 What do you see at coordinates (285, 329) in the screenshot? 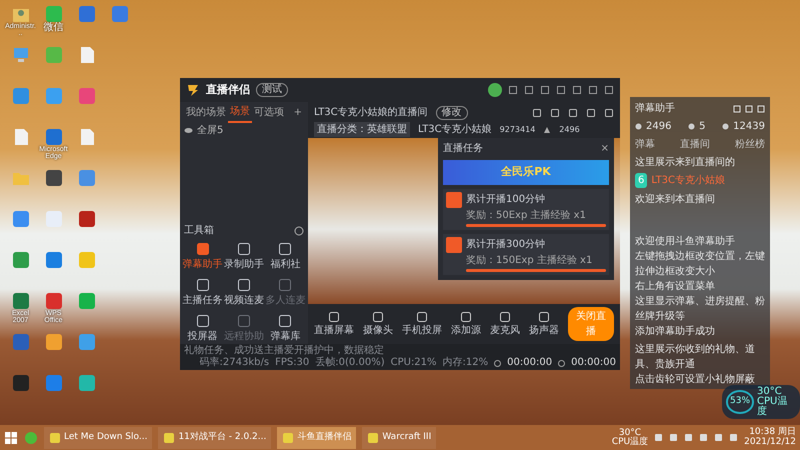
I see `tool-button: 弹幕库` at bounding box center [285, 329].